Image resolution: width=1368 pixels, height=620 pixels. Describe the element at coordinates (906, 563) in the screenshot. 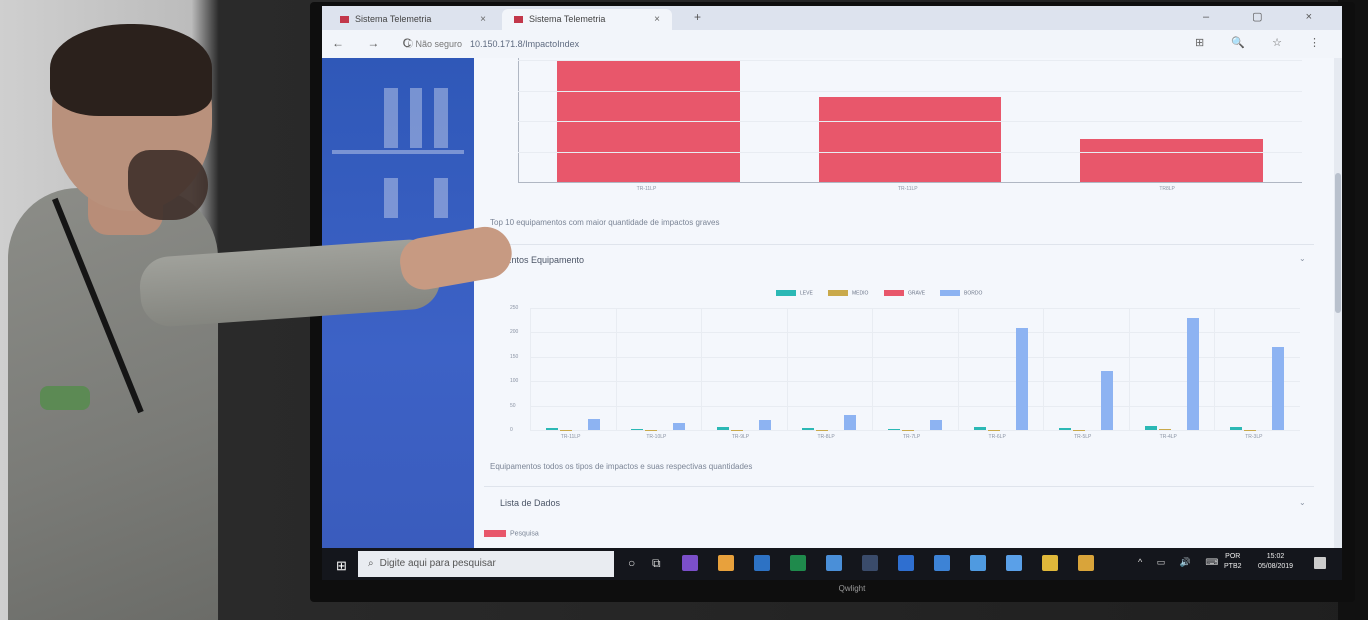

I see `taskbar-app-app-blue-2-icon` at that location.